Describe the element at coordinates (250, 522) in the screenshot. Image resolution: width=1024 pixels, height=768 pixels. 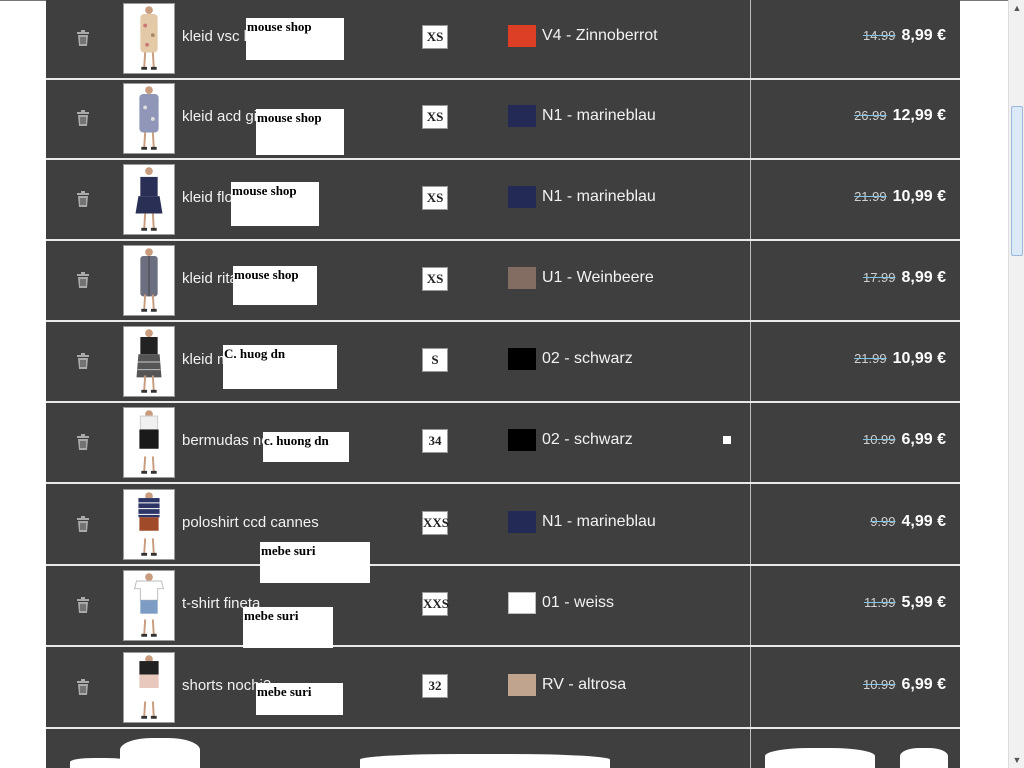
I see `product-name: poloshirt ccd cannes` at that location.